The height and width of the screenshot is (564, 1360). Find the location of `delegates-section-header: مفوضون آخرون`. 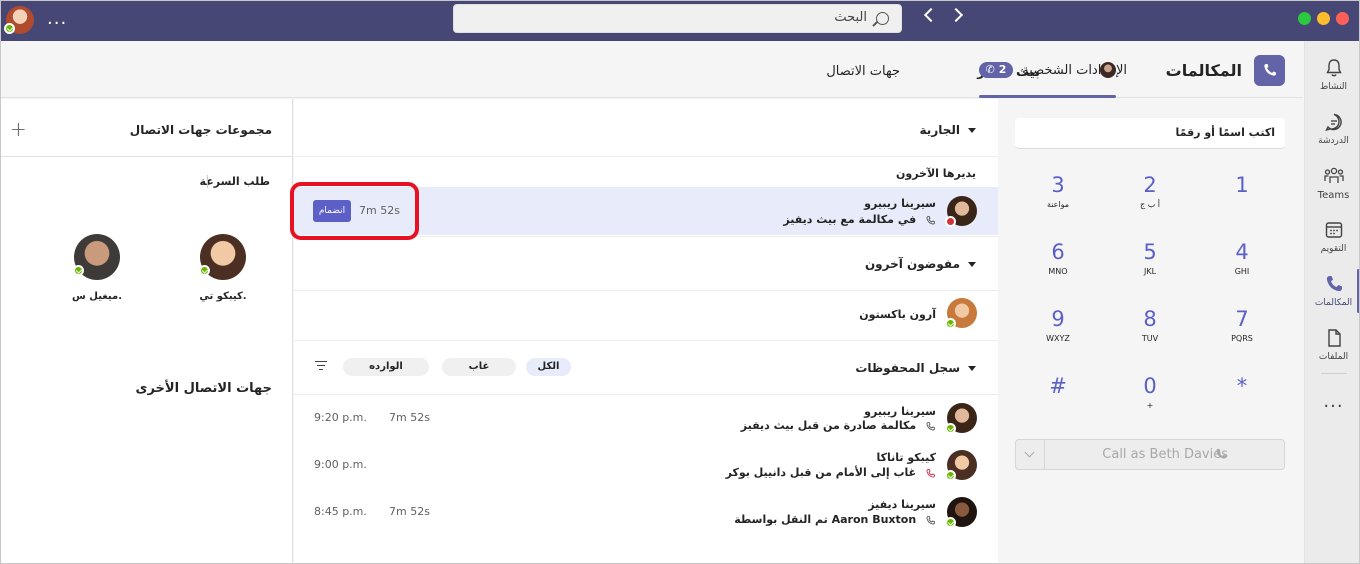

delegates-section-header: مفوضون آخرون is located at coordinates (920, 264).